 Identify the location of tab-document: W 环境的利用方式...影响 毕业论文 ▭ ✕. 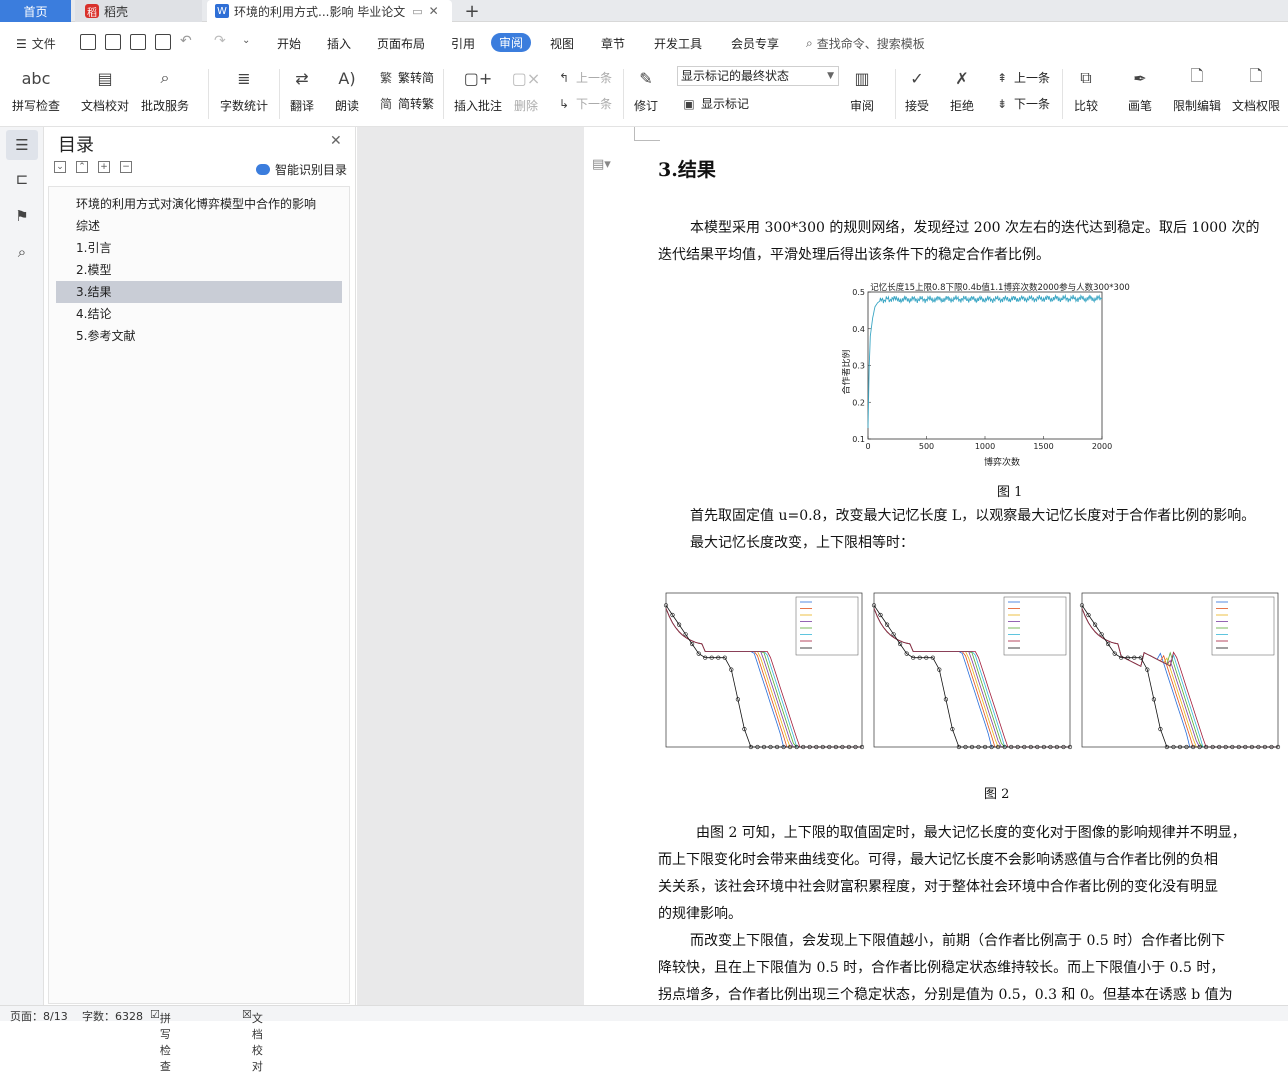
(329, 11).